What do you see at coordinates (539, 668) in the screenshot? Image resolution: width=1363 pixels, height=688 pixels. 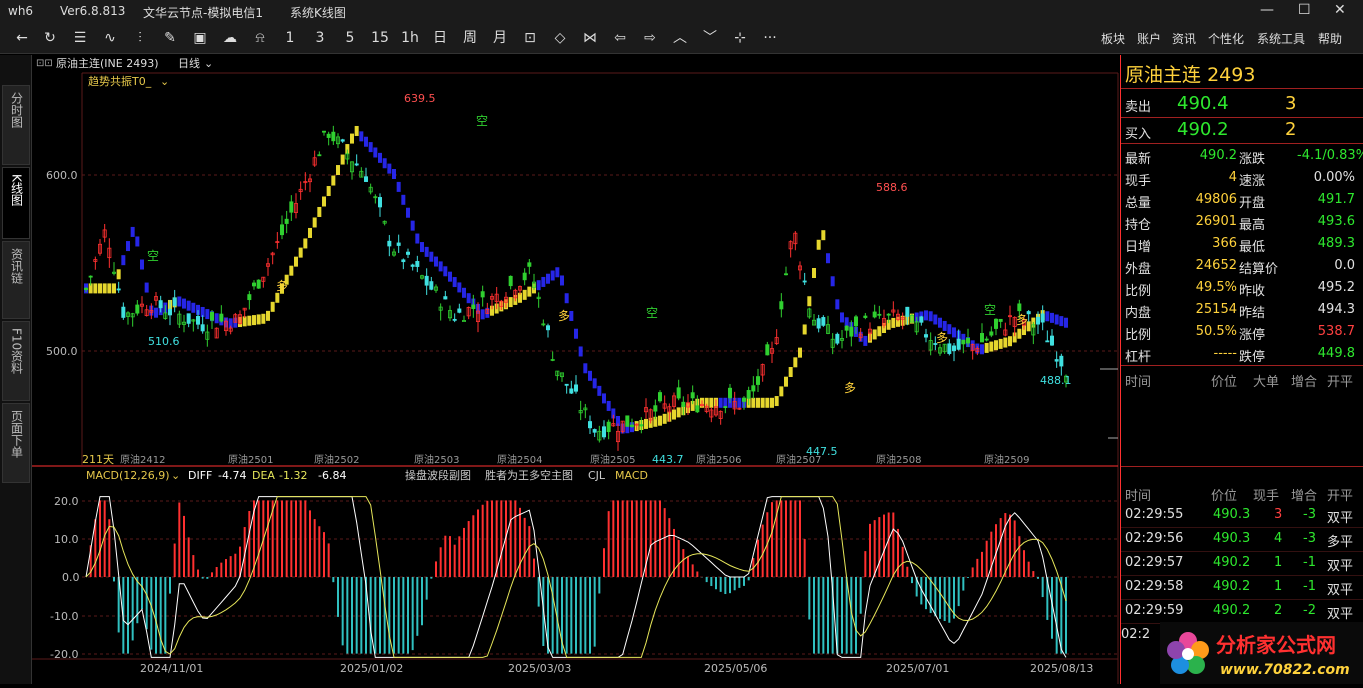 I see `date-label: 2025/03/03` at bounding box center [539, 668].